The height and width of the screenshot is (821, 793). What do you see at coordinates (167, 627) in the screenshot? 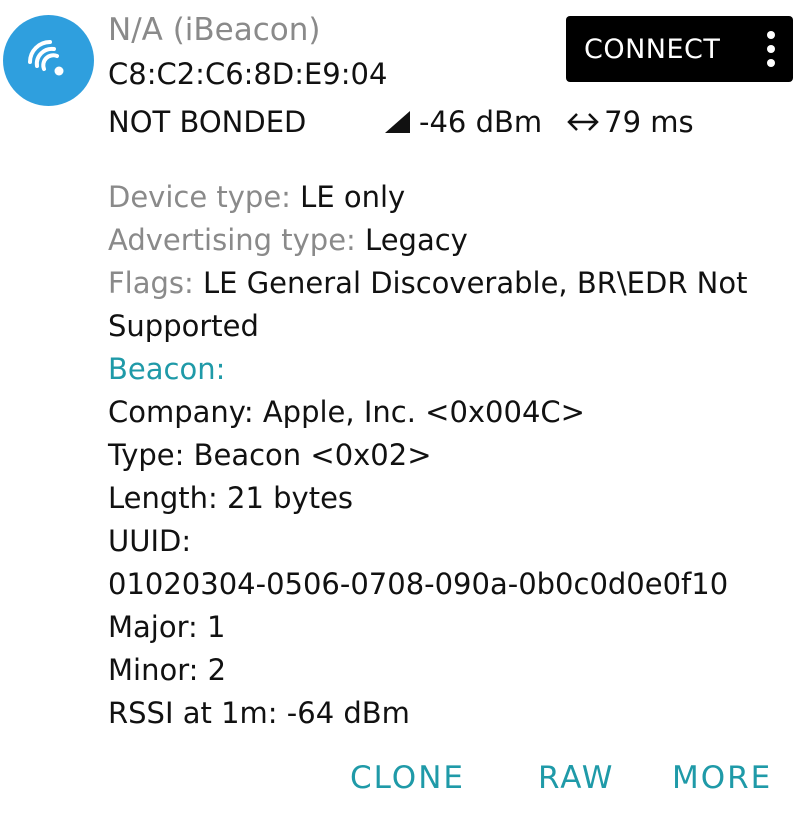
I see `beacon-major: Major: 1` at bounding box center [167, 627].